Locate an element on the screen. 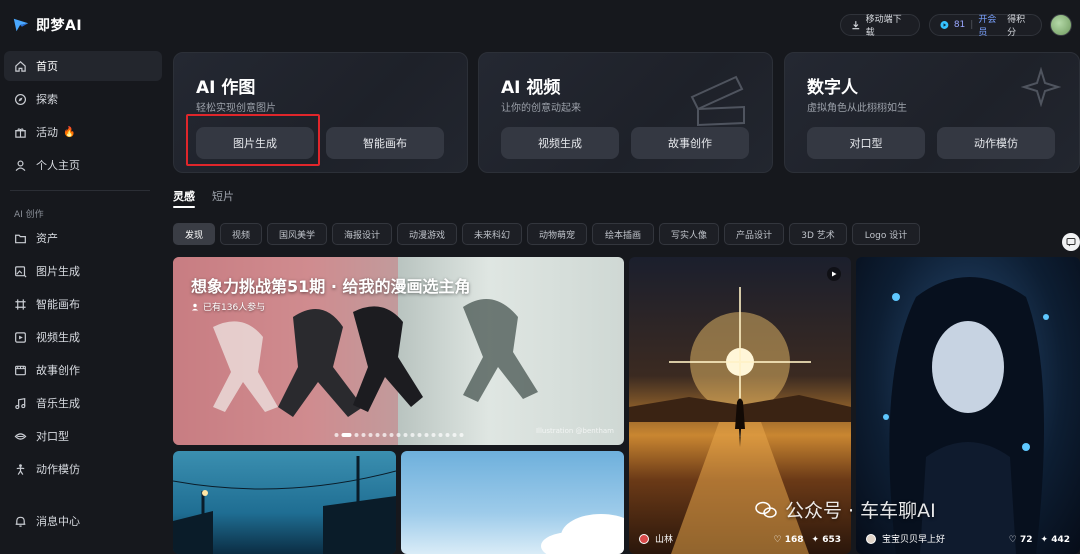  tile-author: 宝宝贝贝早上好 is located at coordinates (905, 538).